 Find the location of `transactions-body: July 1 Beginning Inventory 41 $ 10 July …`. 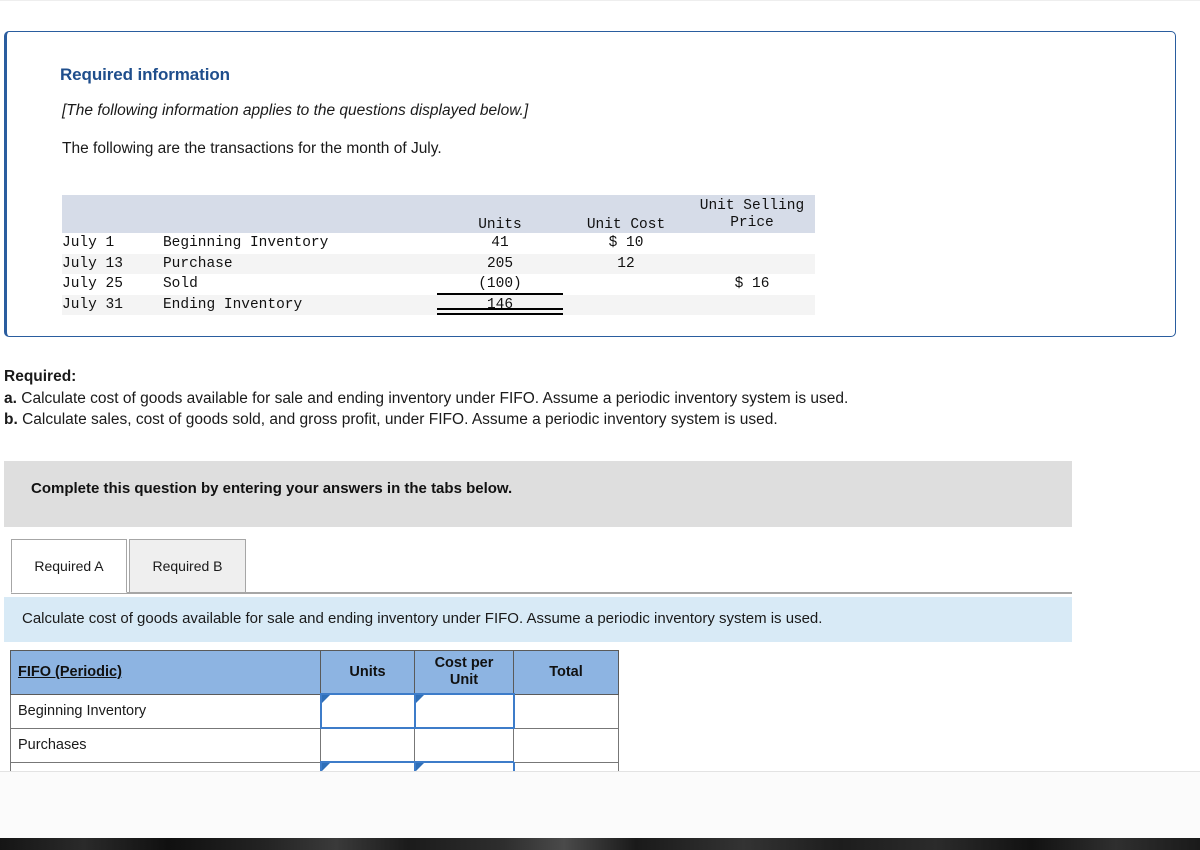

transactions-body: July 1 Beginning Inventory 41 $ 10 July … is located at coordinates (438, 274).